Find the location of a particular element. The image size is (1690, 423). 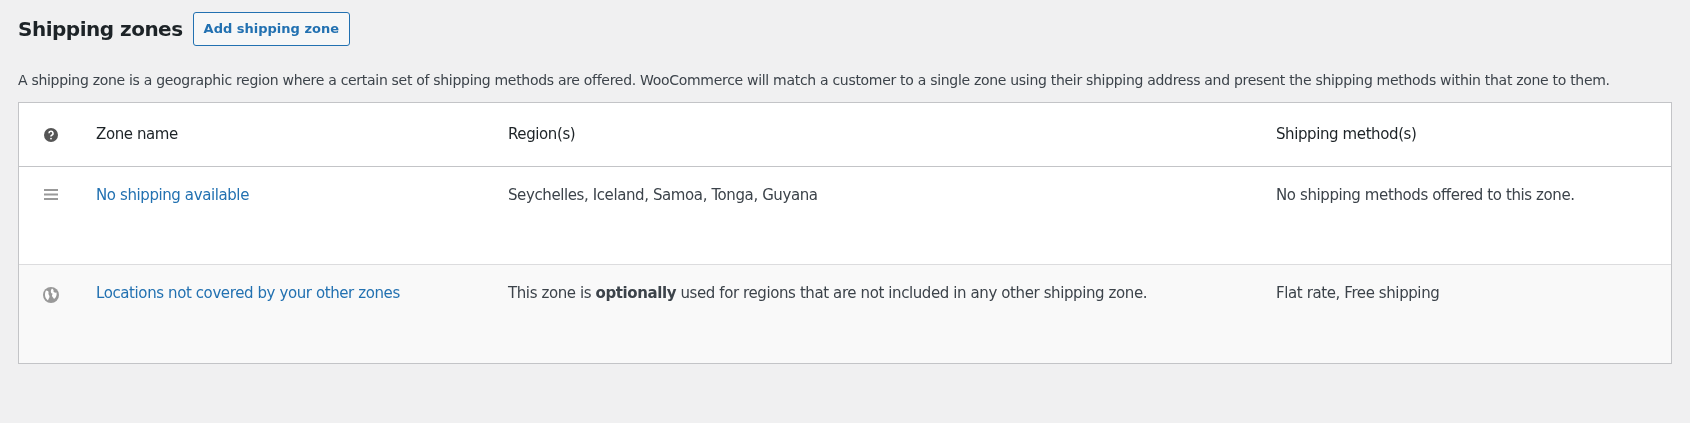

regions-text: This zone is optionally used for regions that are not included in any other shipping zone. is located at coordinates (828, 293).